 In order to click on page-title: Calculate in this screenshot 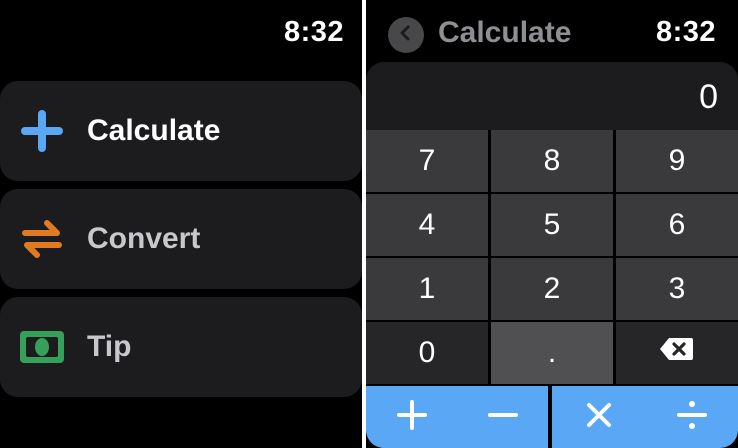, I will do `click(505, 32)`.